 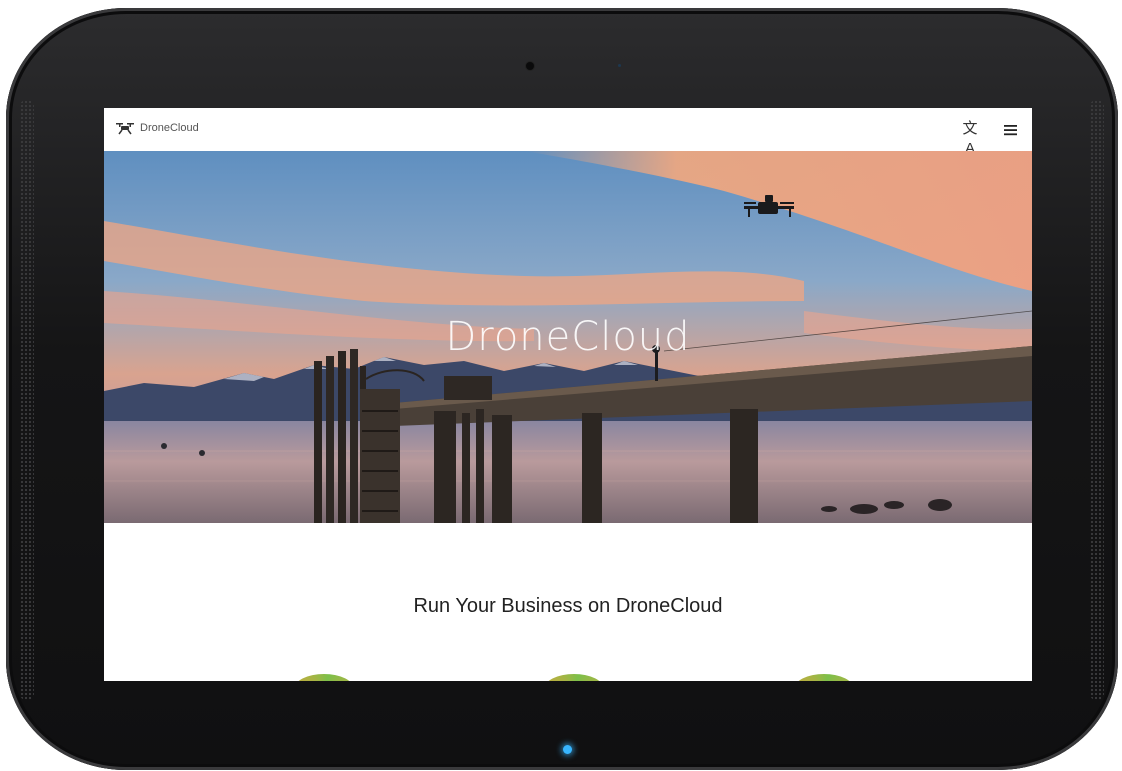 I want to click on top-navigation-bar: DroneCloud 文A, so click(x=568, y=132).